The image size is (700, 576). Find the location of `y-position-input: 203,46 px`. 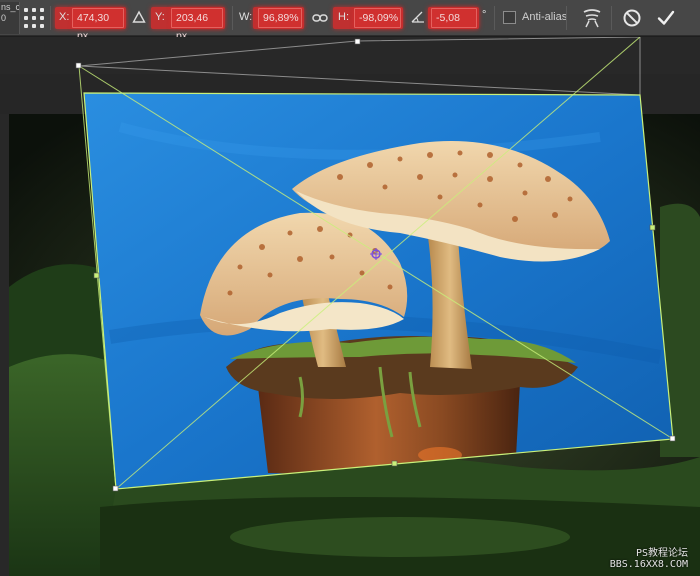

y-position-input: 203,46 px is located at coordinates (197, 25).